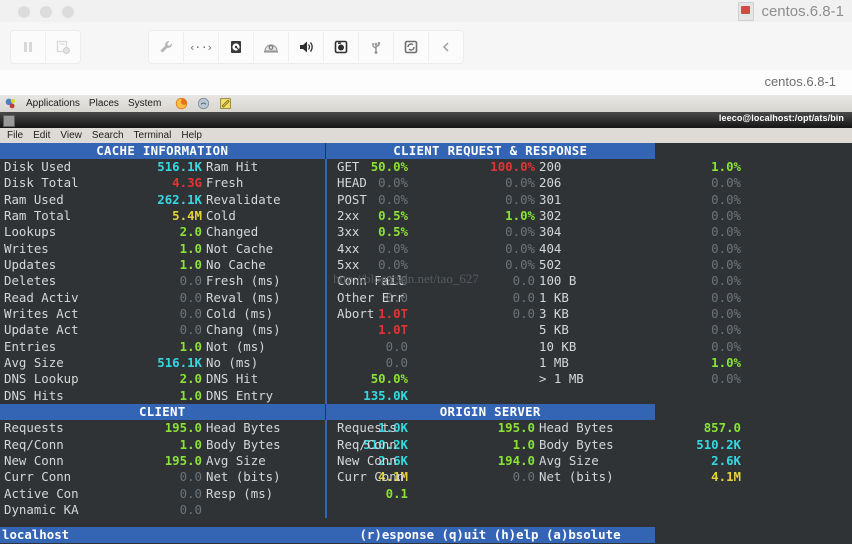 The height and width of the screenshot is (544, 852). Describe the element at coordinates (446, 47) in the screenshot. I see `collapse-button` at that location.